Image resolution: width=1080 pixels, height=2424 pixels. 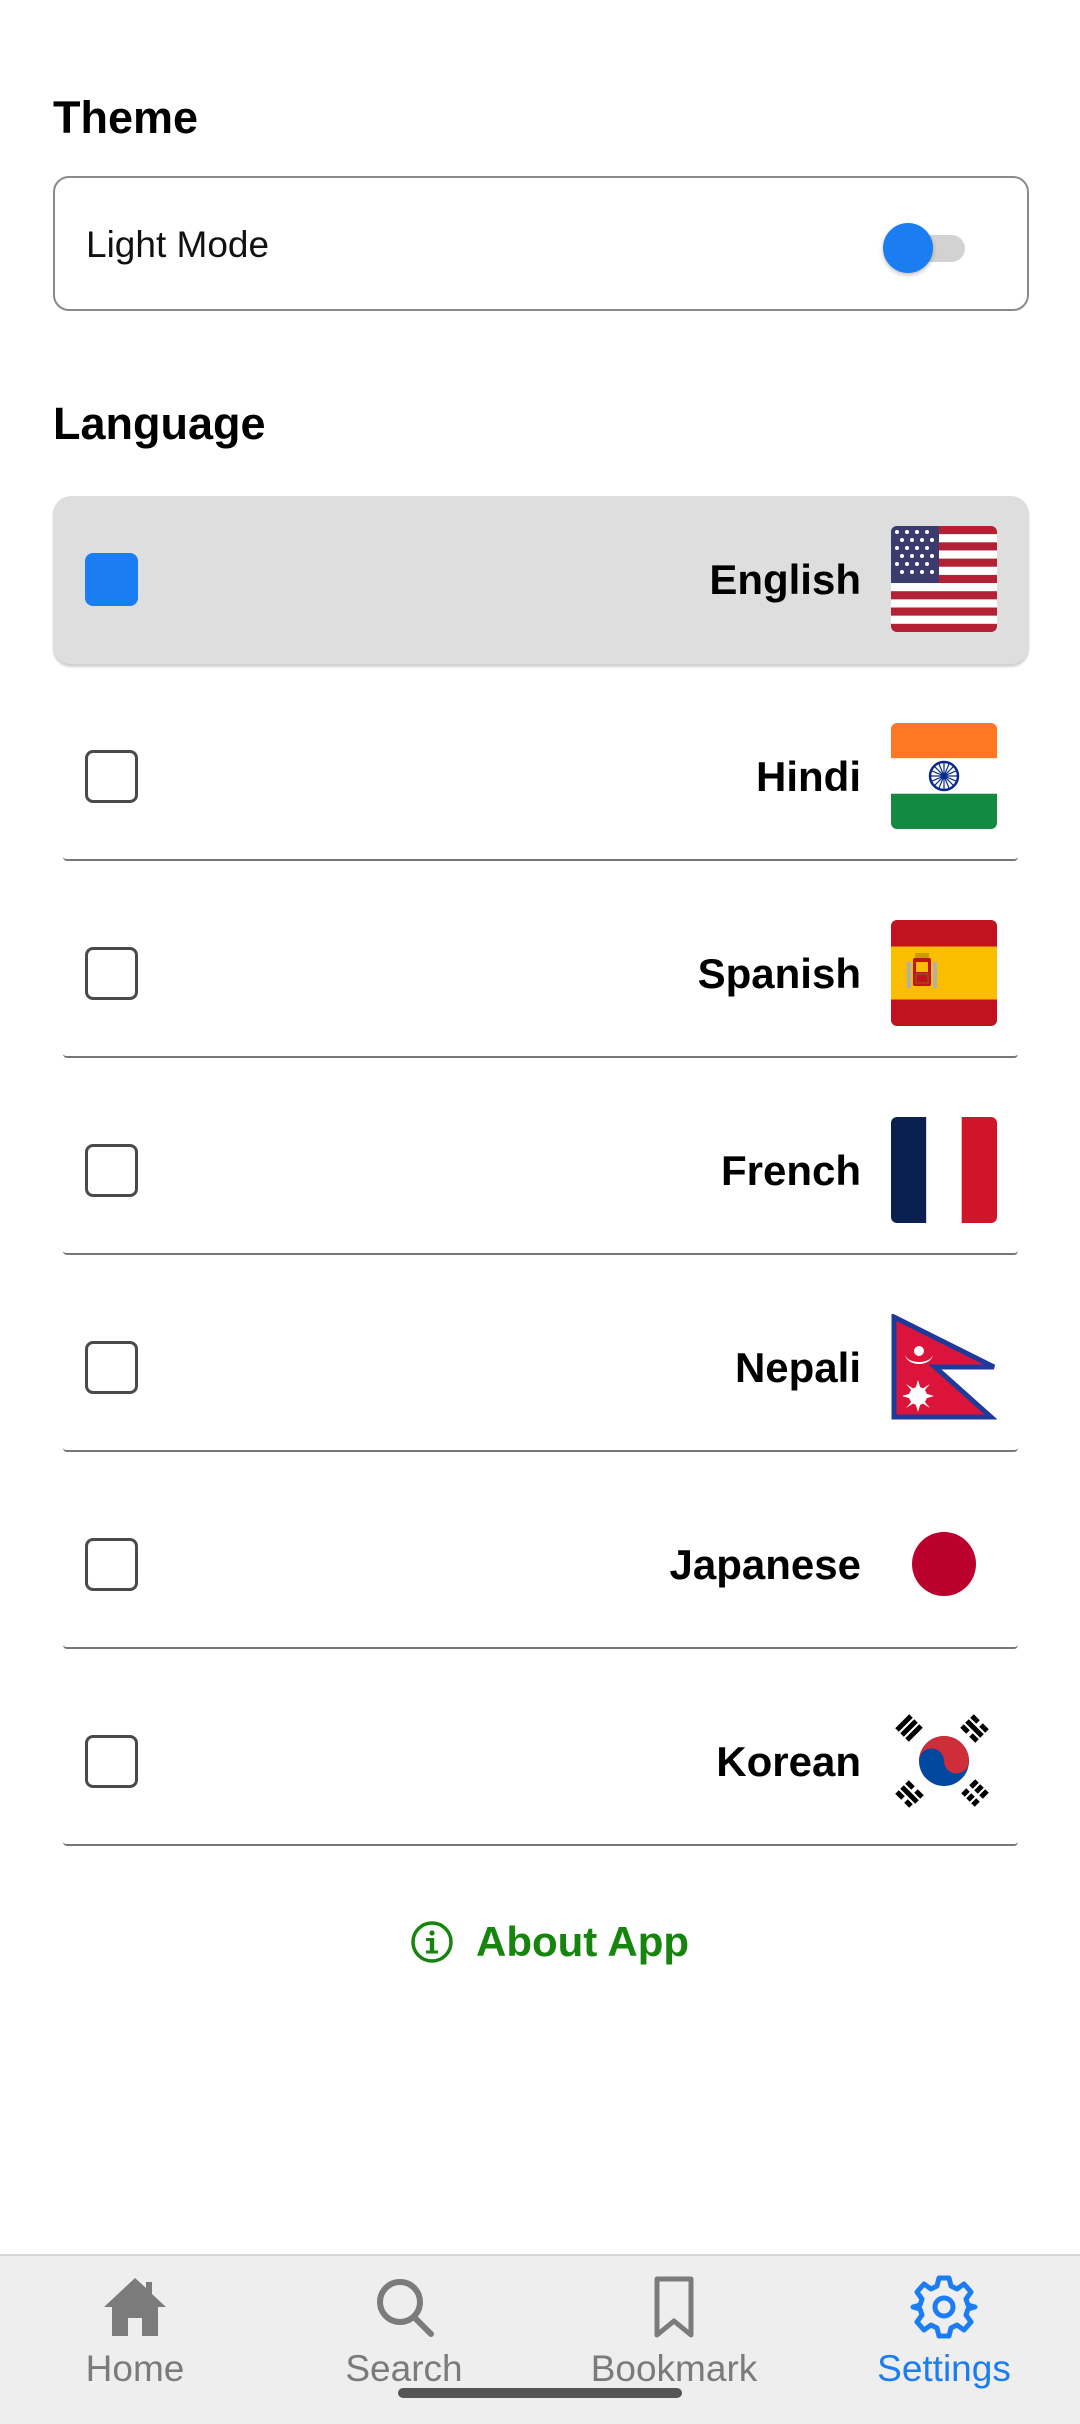 What do you see at coordinates (541, 1382) in the screenshot?
I see `language-option-nepali: Nepali` at bounding box center [541, 1382].